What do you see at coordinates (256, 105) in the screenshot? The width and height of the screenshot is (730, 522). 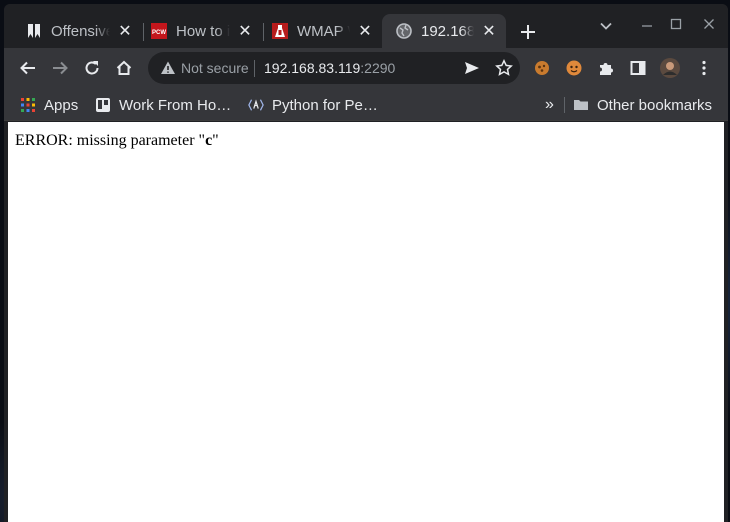 I see `code-lambda-icon` at bounding box center [256, 105].